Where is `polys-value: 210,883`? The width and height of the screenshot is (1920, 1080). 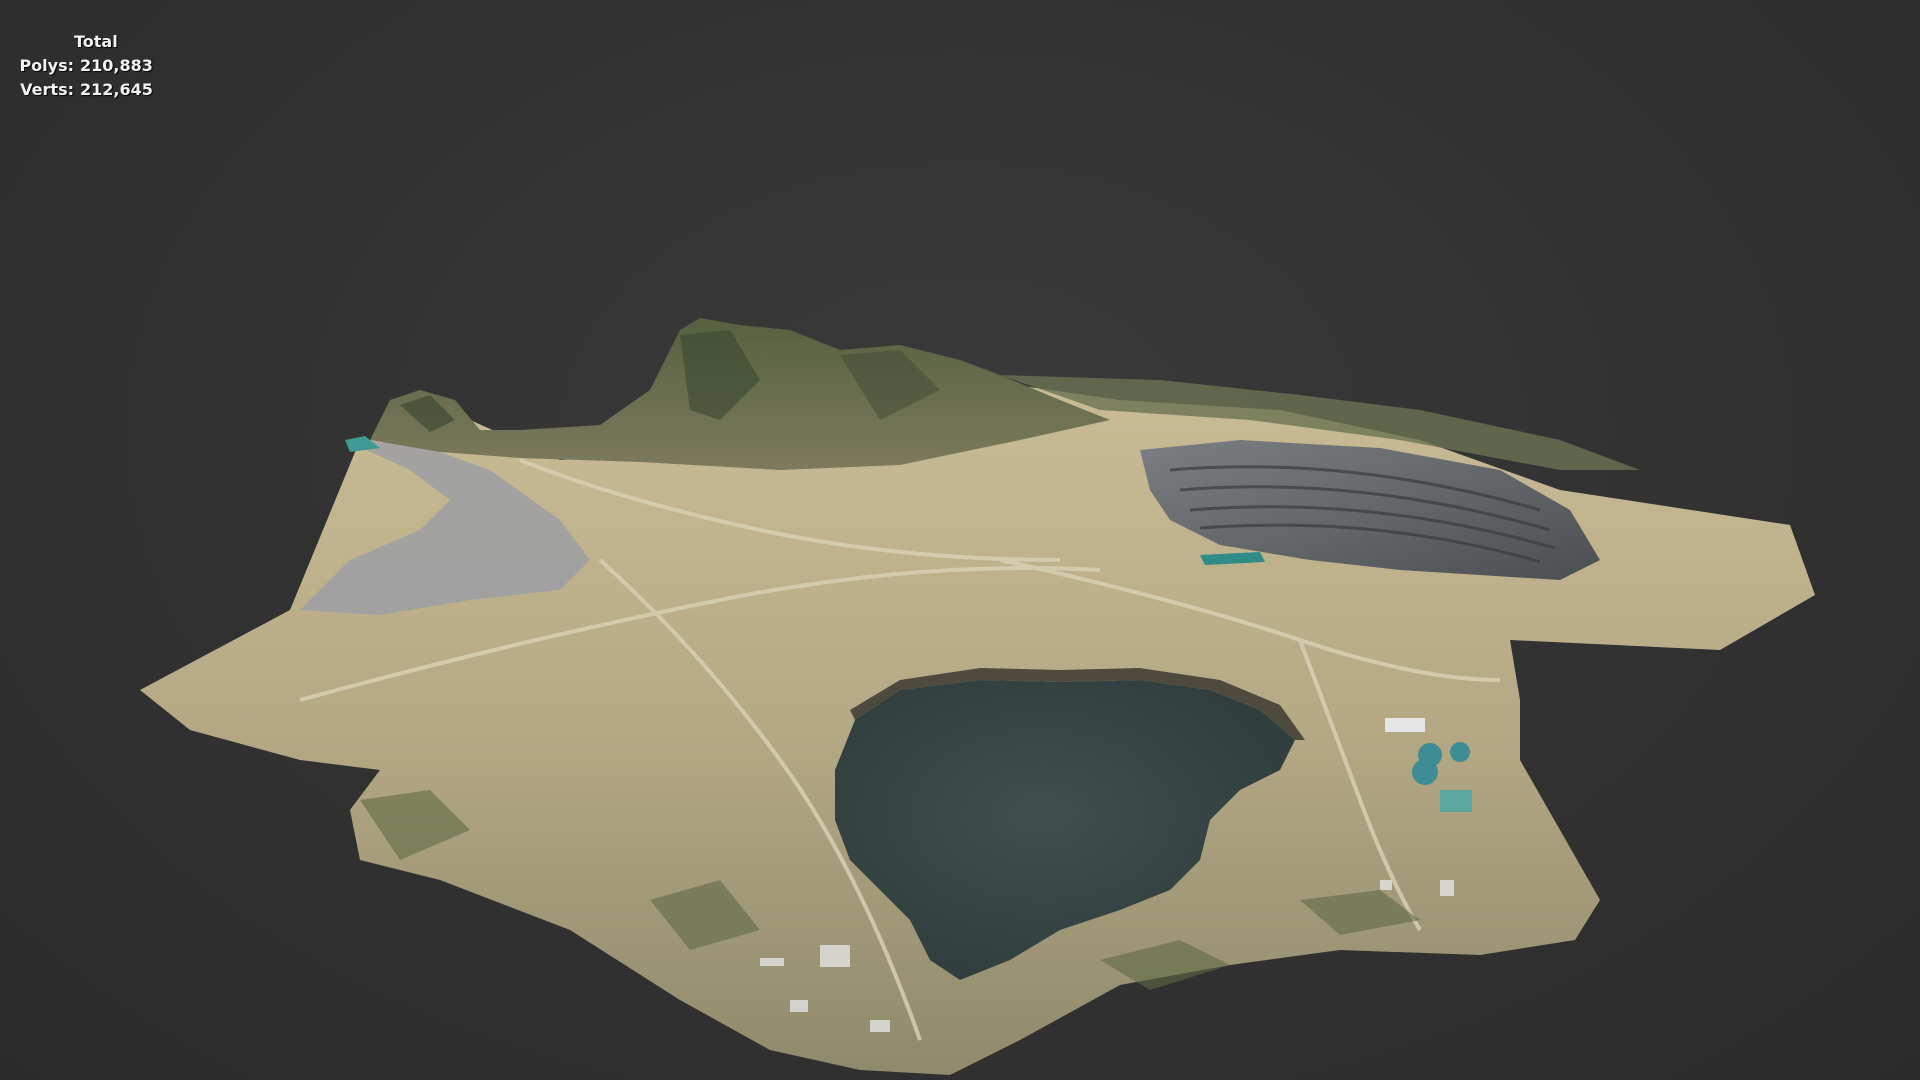 polys-value: 210,883 is located at coordinates (116, 65).